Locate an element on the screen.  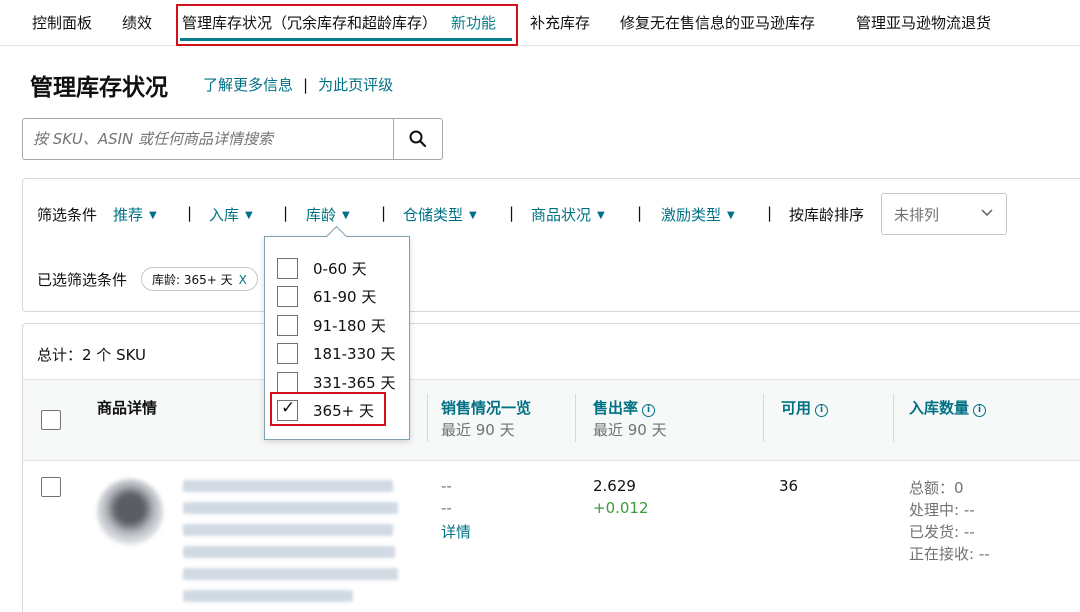
header-sales-overview: 销售情况一览 is located at coordinates (486, 407).